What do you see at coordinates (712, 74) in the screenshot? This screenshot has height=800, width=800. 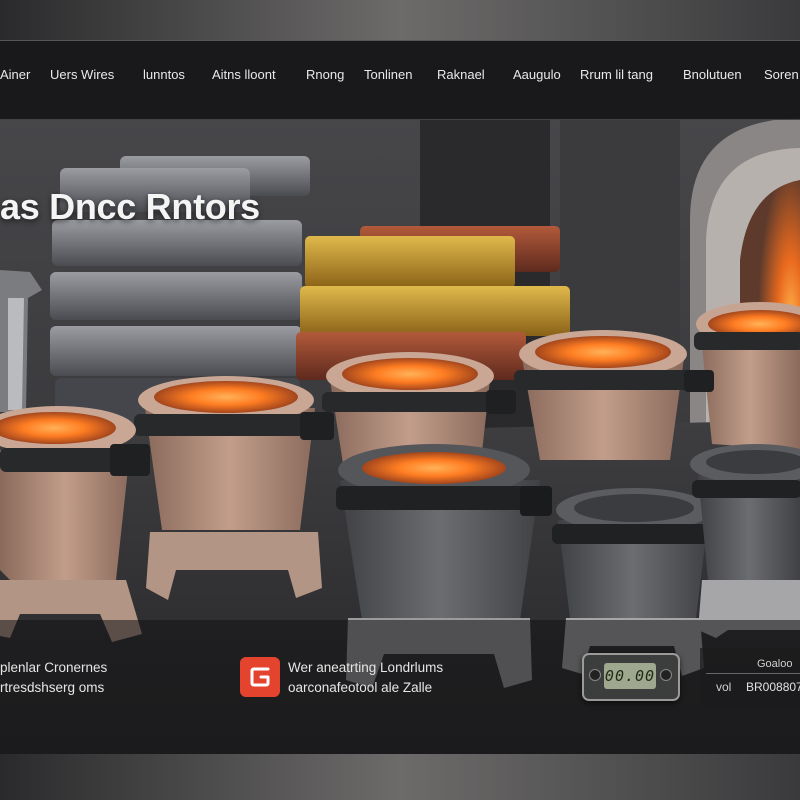 I see `nav-item: Bnolutuen` at bounding box center [712, 74].